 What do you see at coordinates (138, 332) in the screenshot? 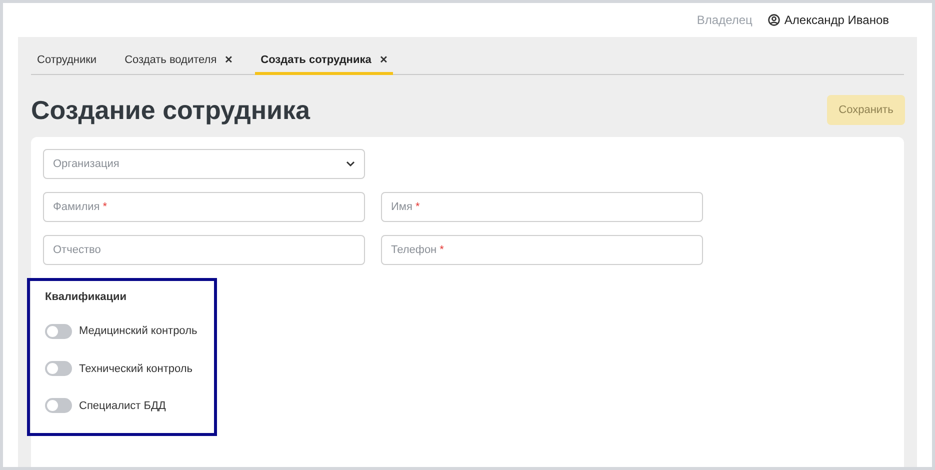
I see `toggle-label: Медицинский контроль` at bounding box center [138, 332].